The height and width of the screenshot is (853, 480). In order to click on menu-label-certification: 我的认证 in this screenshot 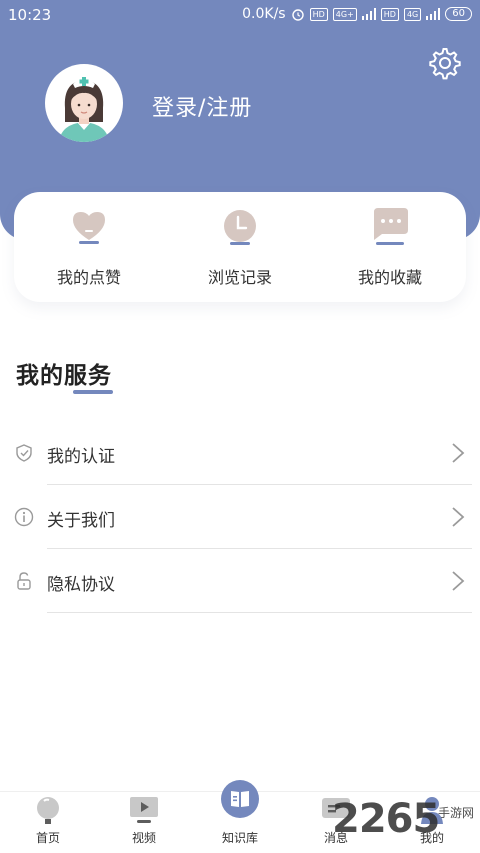, I will do `click(81, 457)`.